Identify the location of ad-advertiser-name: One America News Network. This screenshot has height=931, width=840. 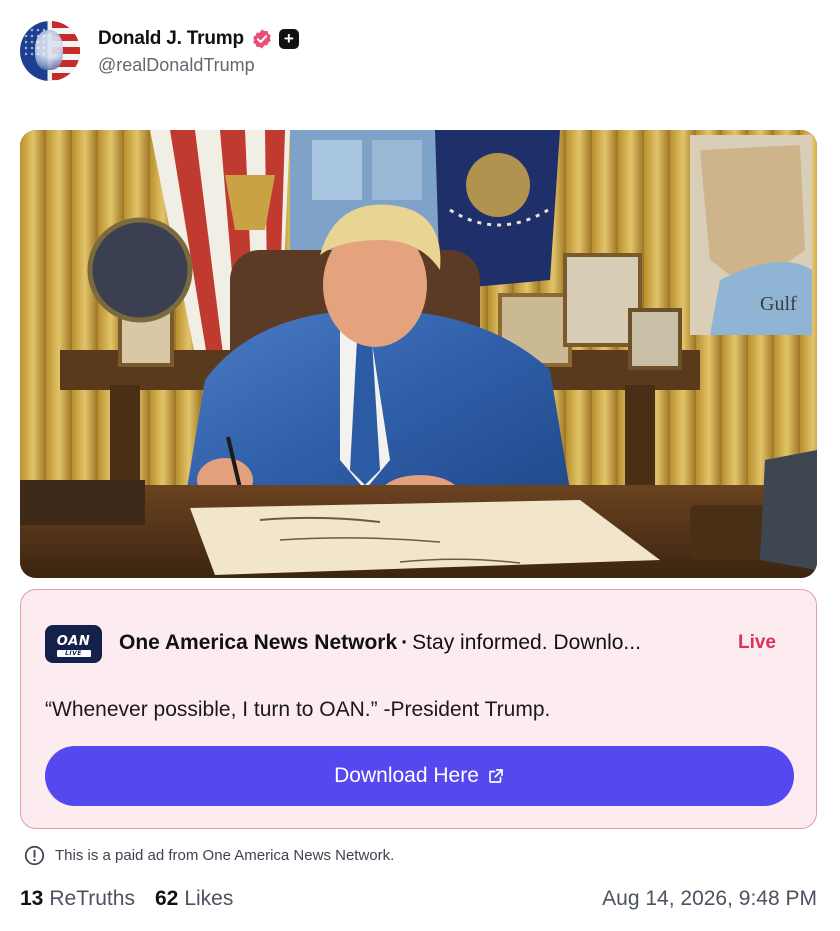
(258, 642).